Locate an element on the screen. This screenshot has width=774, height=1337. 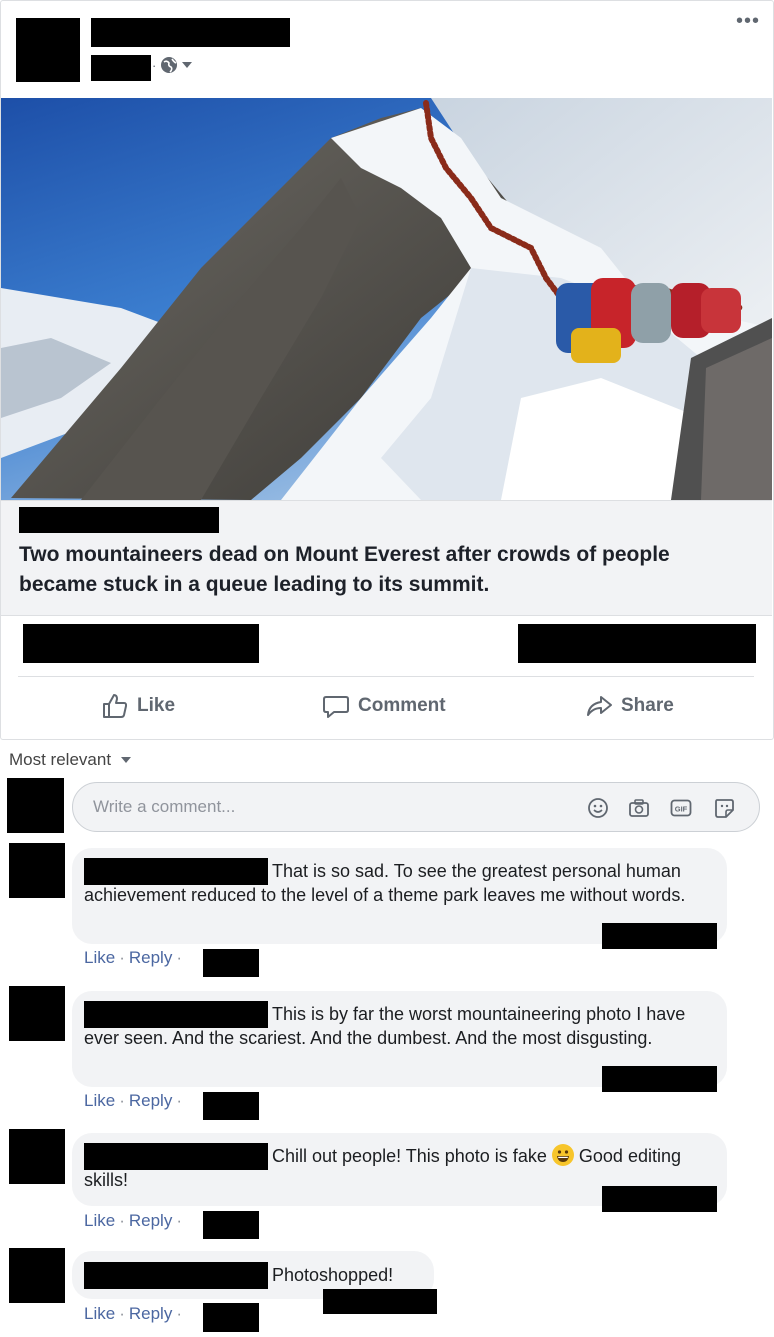
sort-label: Most relevant is located at coordinates (60, 759).